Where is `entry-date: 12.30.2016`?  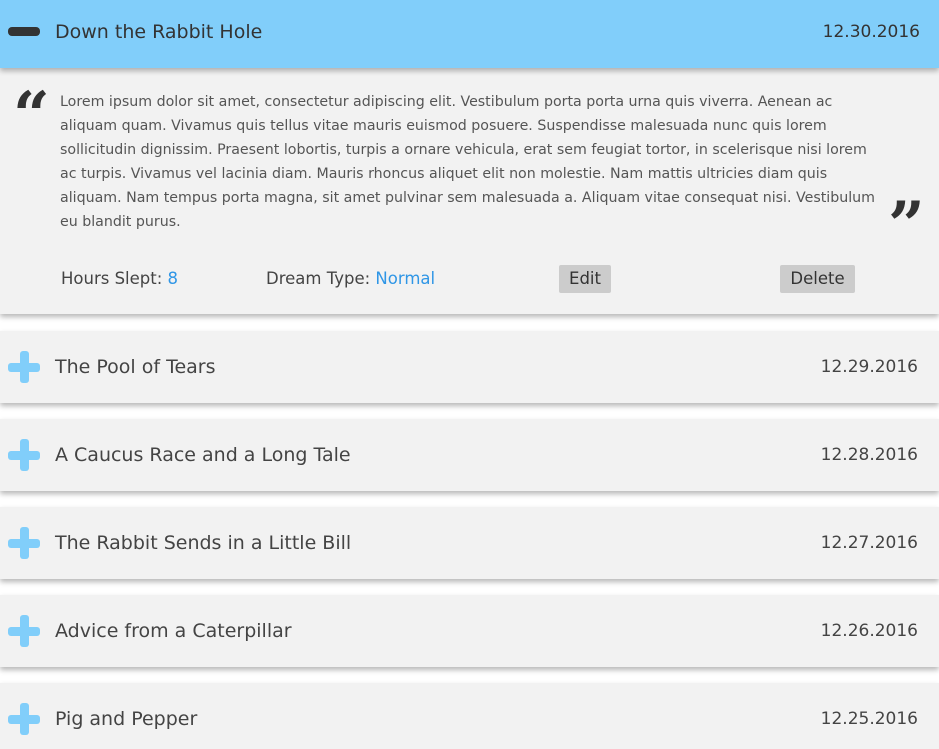
entry-date: 12.30.2016 is located at coordinates (871, 32).